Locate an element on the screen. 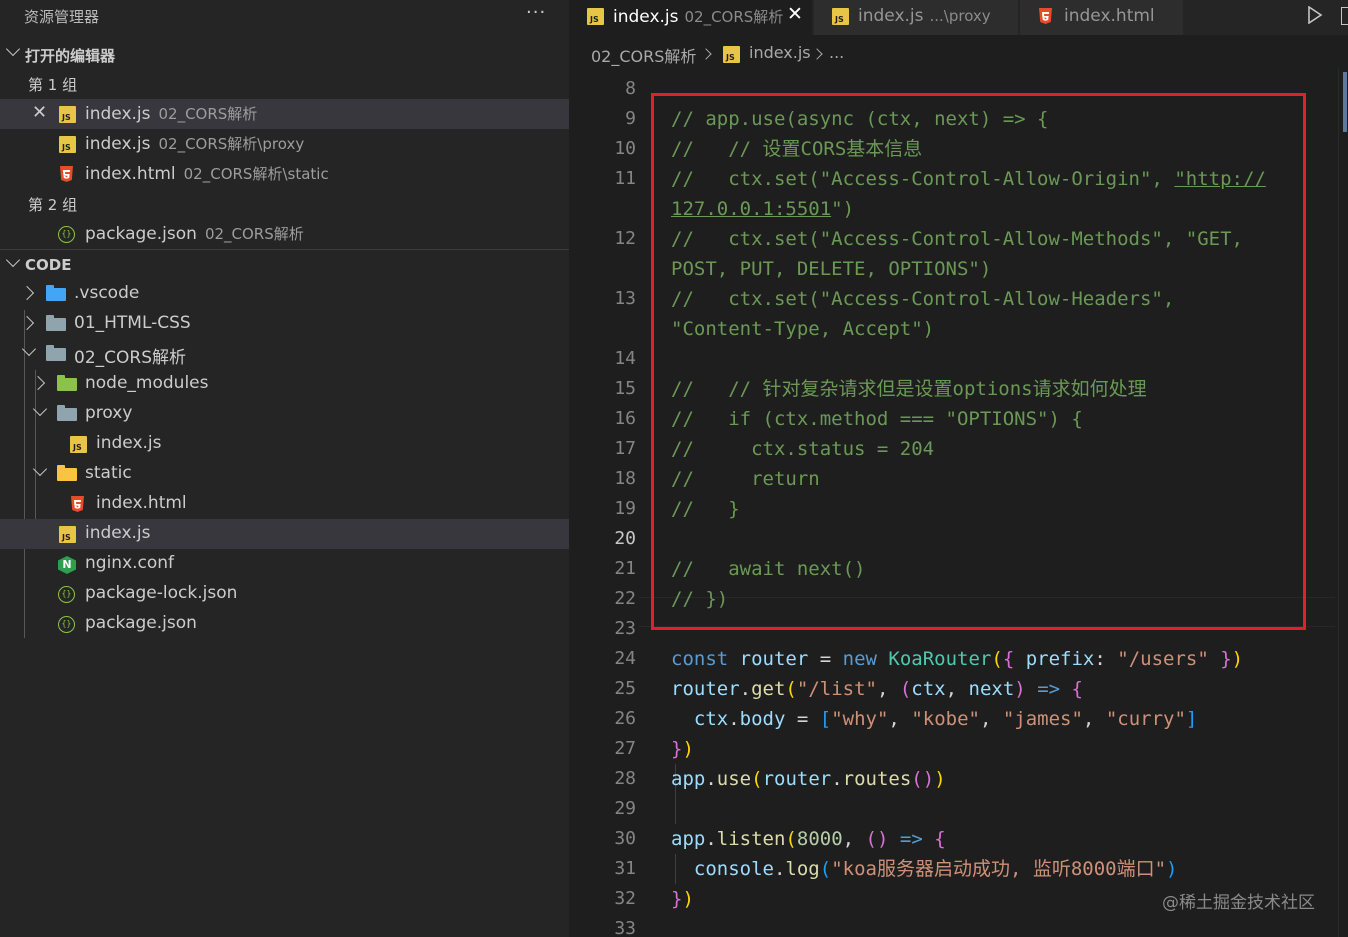  line-number: 28 is located at coordinates (625, 778).